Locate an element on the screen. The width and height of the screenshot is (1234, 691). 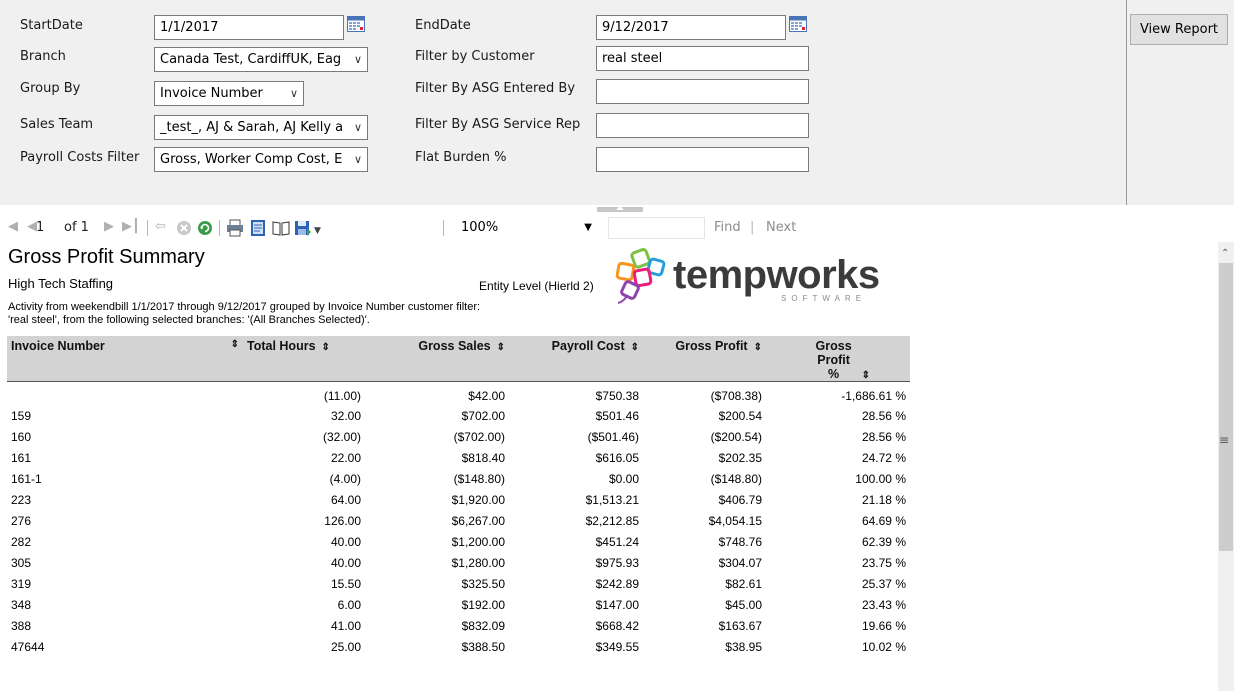
column-header-total-hours: Total Hours ⇕ is located at coordinates (304, 359).